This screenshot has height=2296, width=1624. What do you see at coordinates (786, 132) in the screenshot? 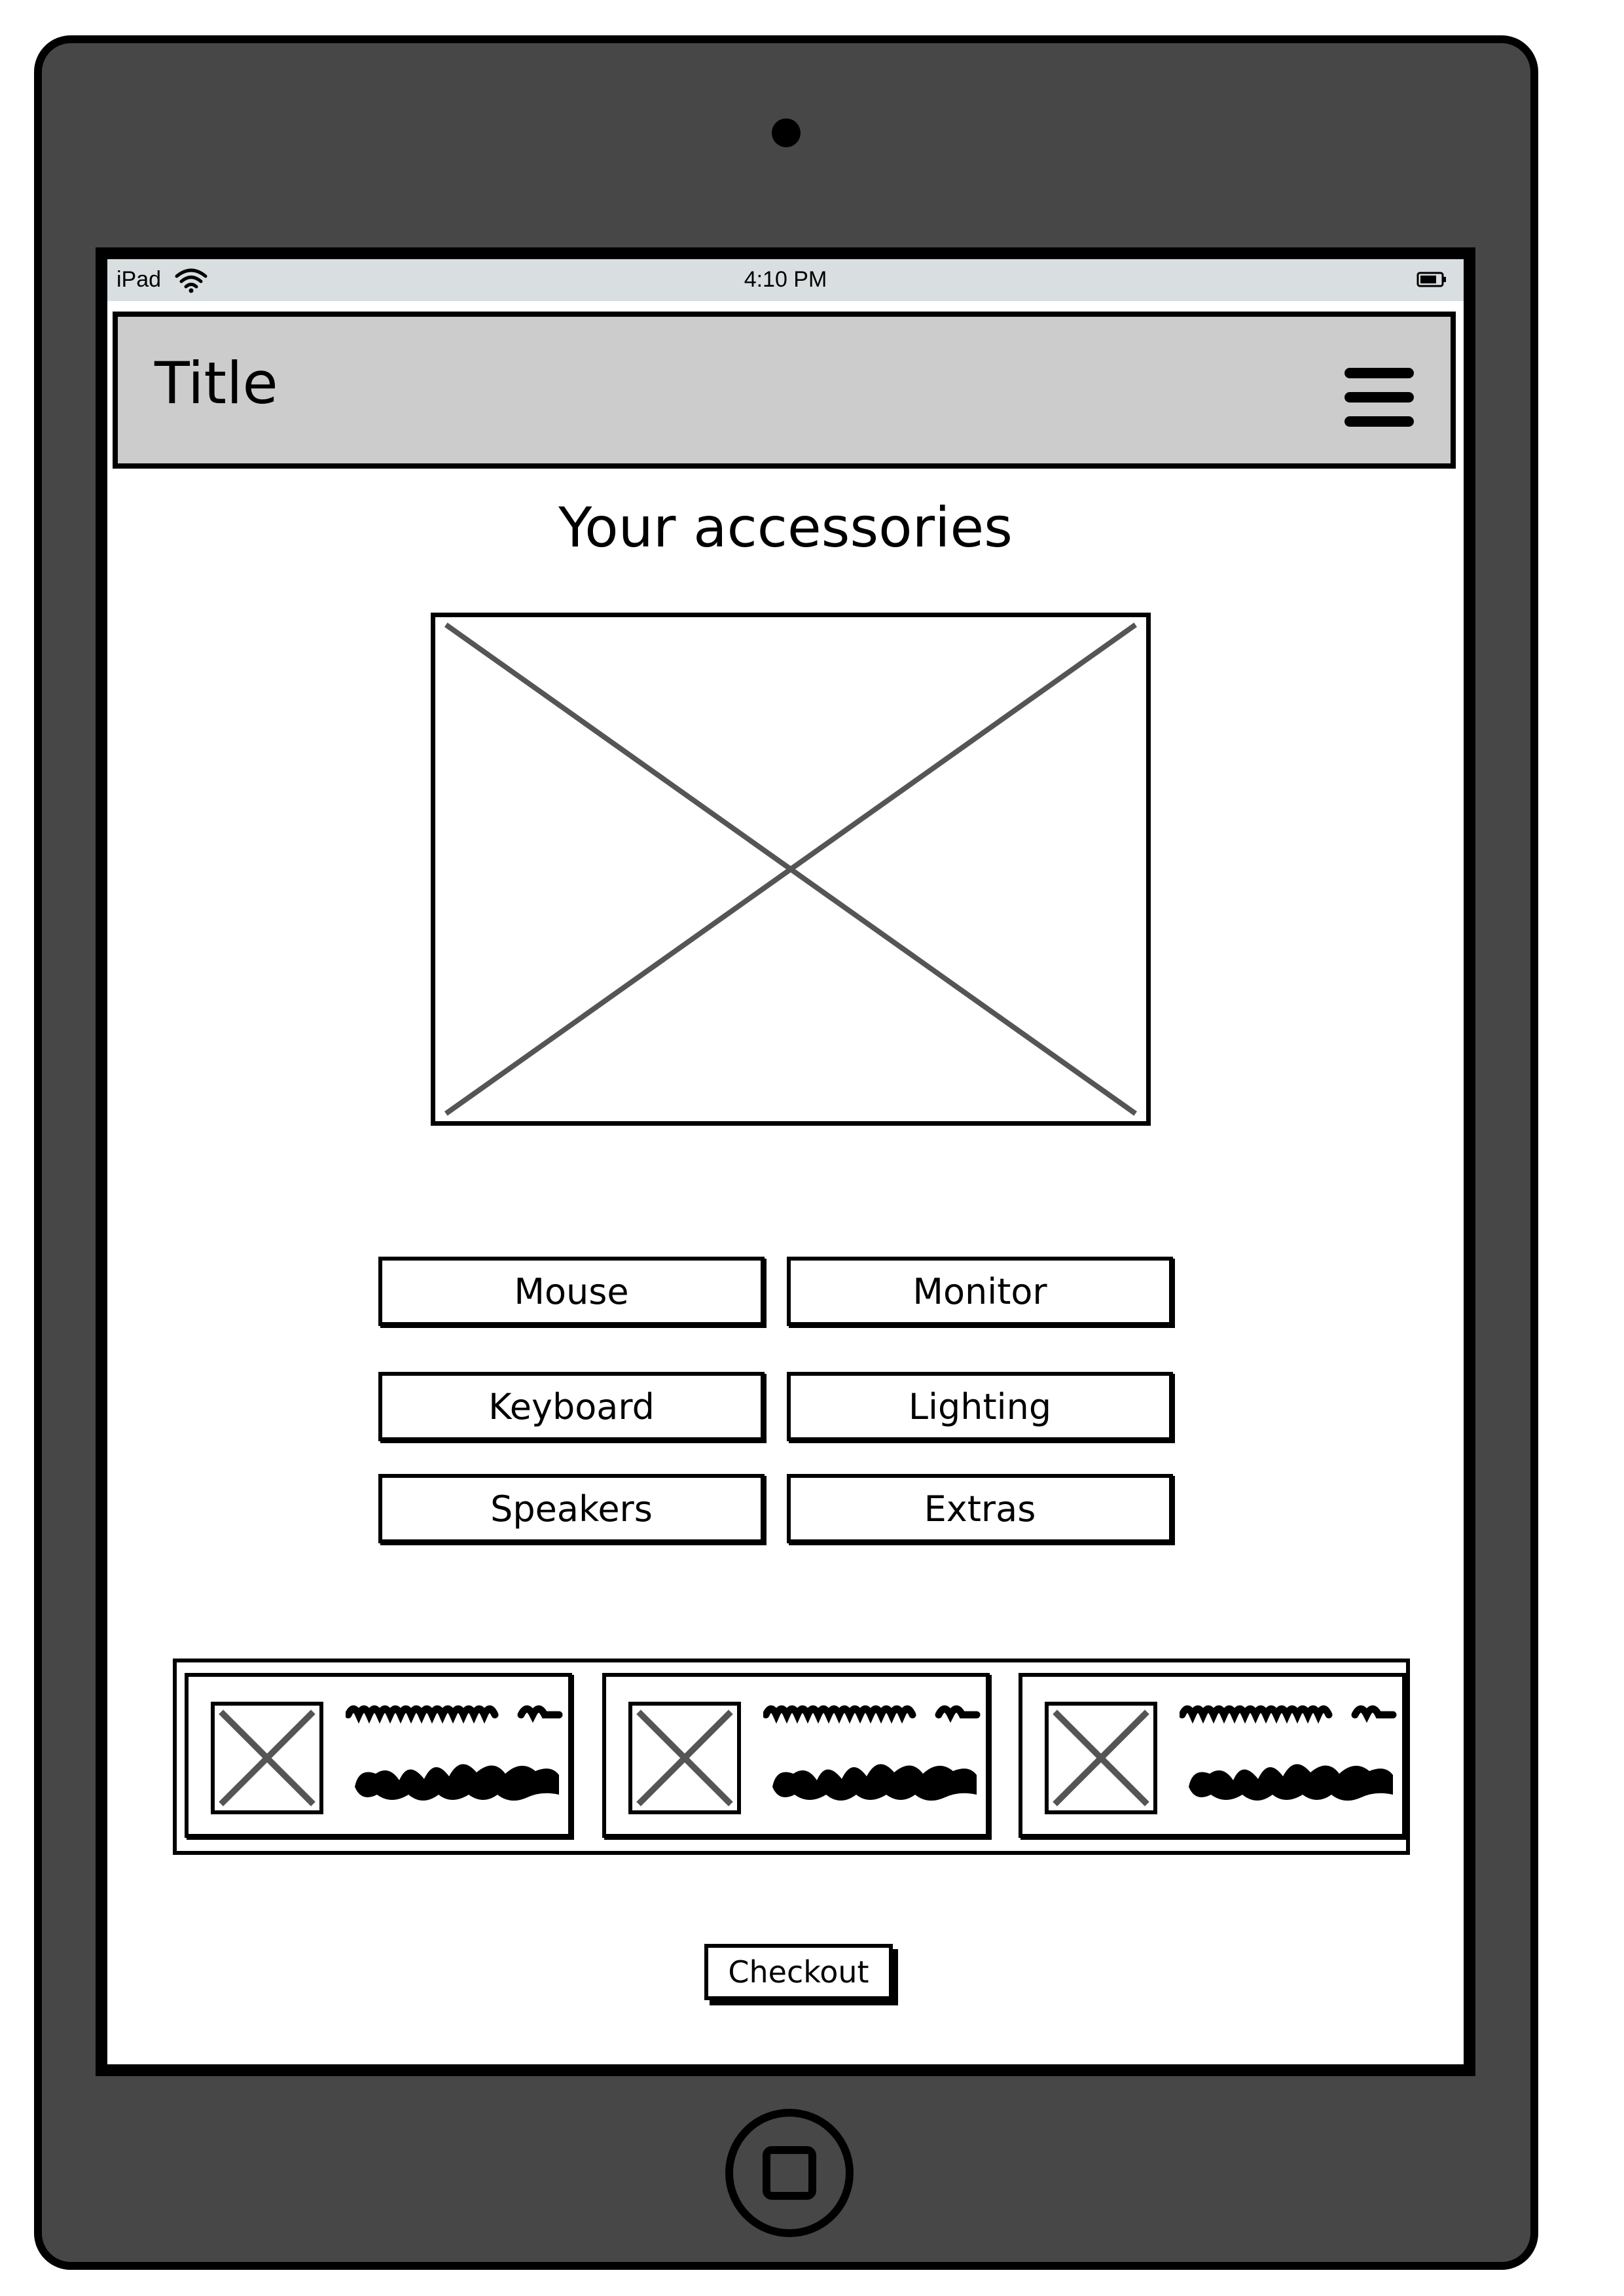
I see `front-camera` at bounding box center [786, 132].